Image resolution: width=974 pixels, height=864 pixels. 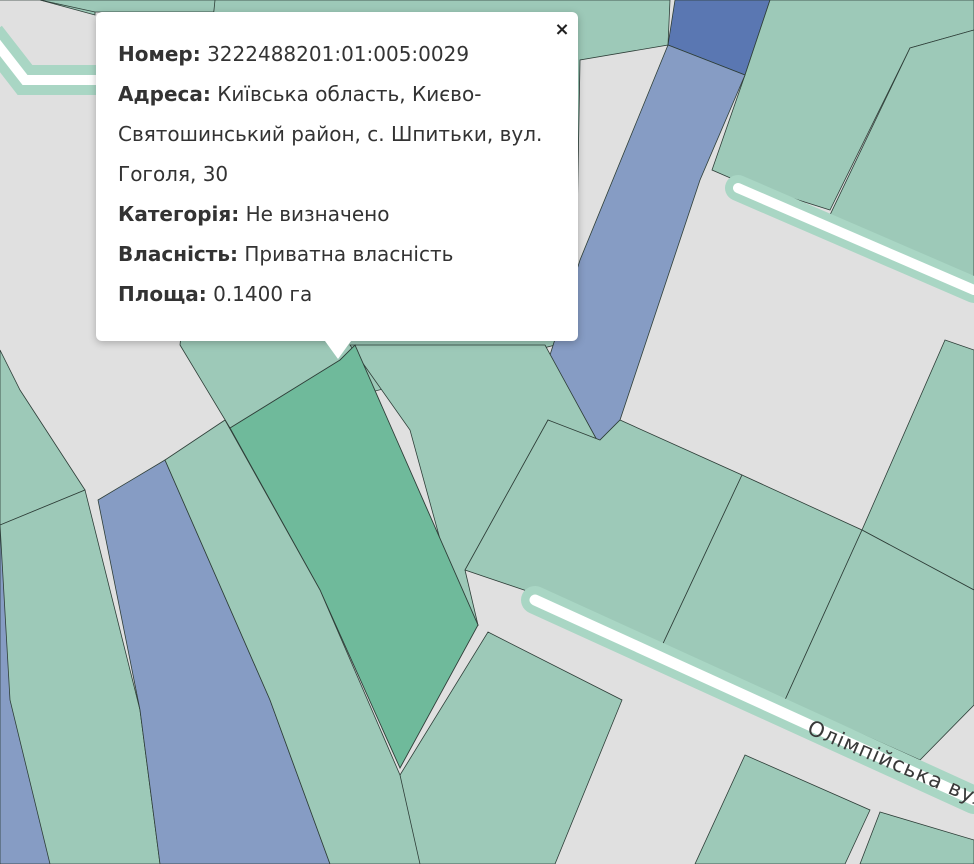 I want to click on close-icon: ×, so click(x=562, y=30).